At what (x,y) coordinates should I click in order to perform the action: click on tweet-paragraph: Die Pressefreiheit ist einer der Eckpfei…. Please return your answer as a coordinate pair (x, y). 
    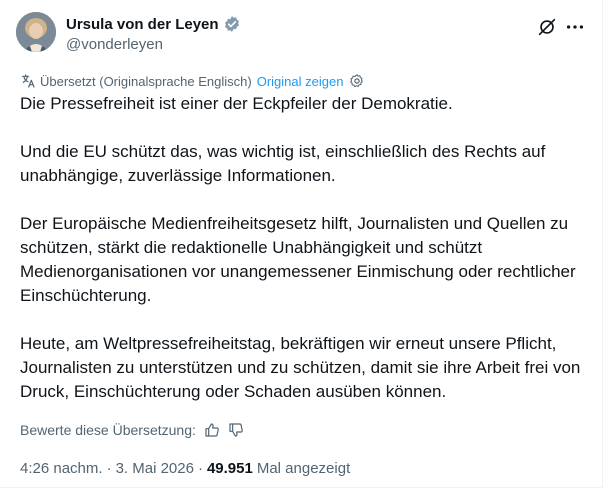
    Looking at the image, I should click on (236, 103).